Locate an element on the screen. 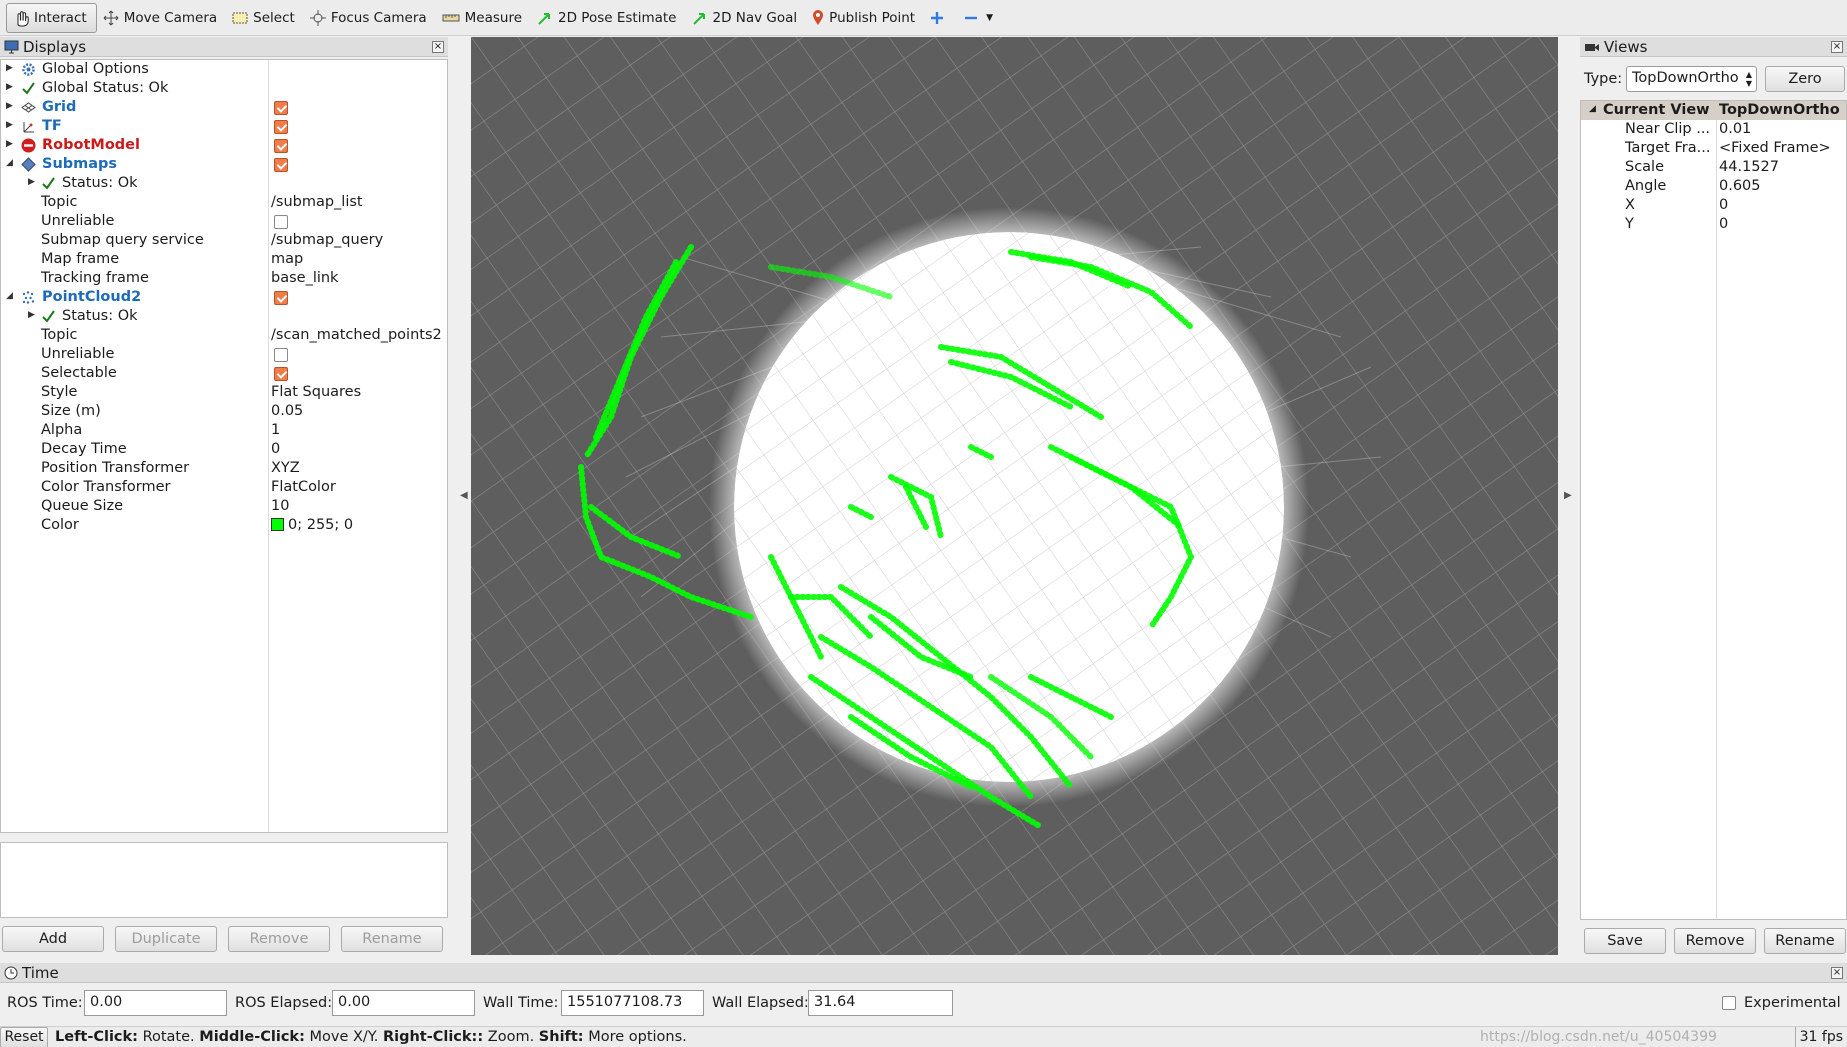  property-value: 0.05 is located at coordinates (287, 411).